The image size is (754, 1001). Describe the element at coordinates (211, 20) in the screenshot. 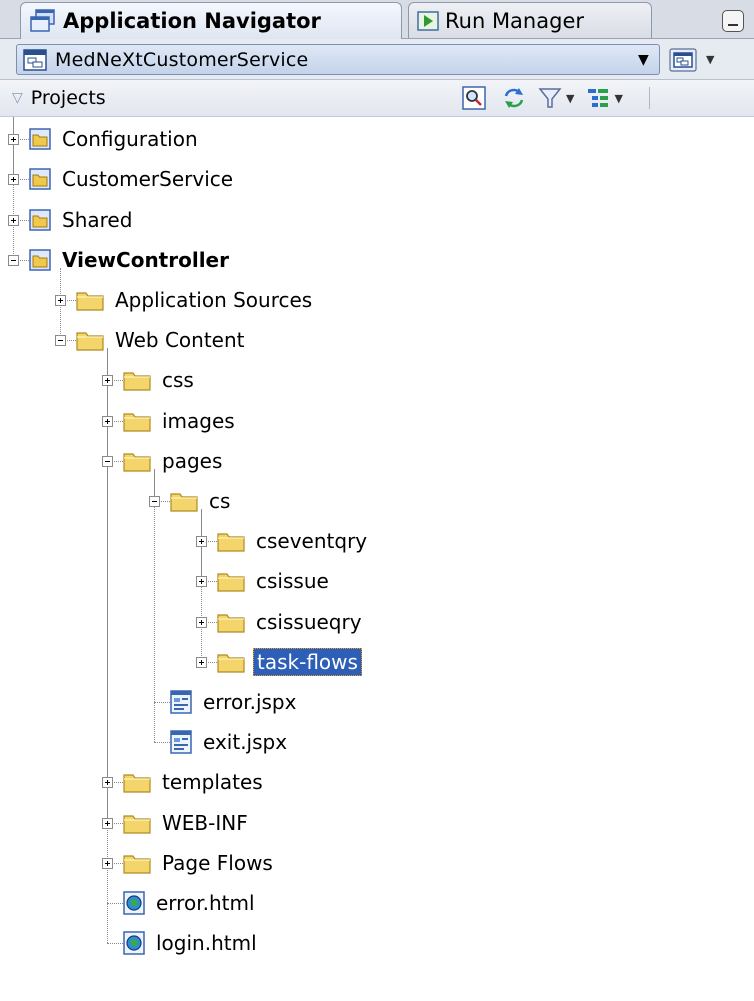

I see `tab-application-navigator: Application Navigator` at that location.